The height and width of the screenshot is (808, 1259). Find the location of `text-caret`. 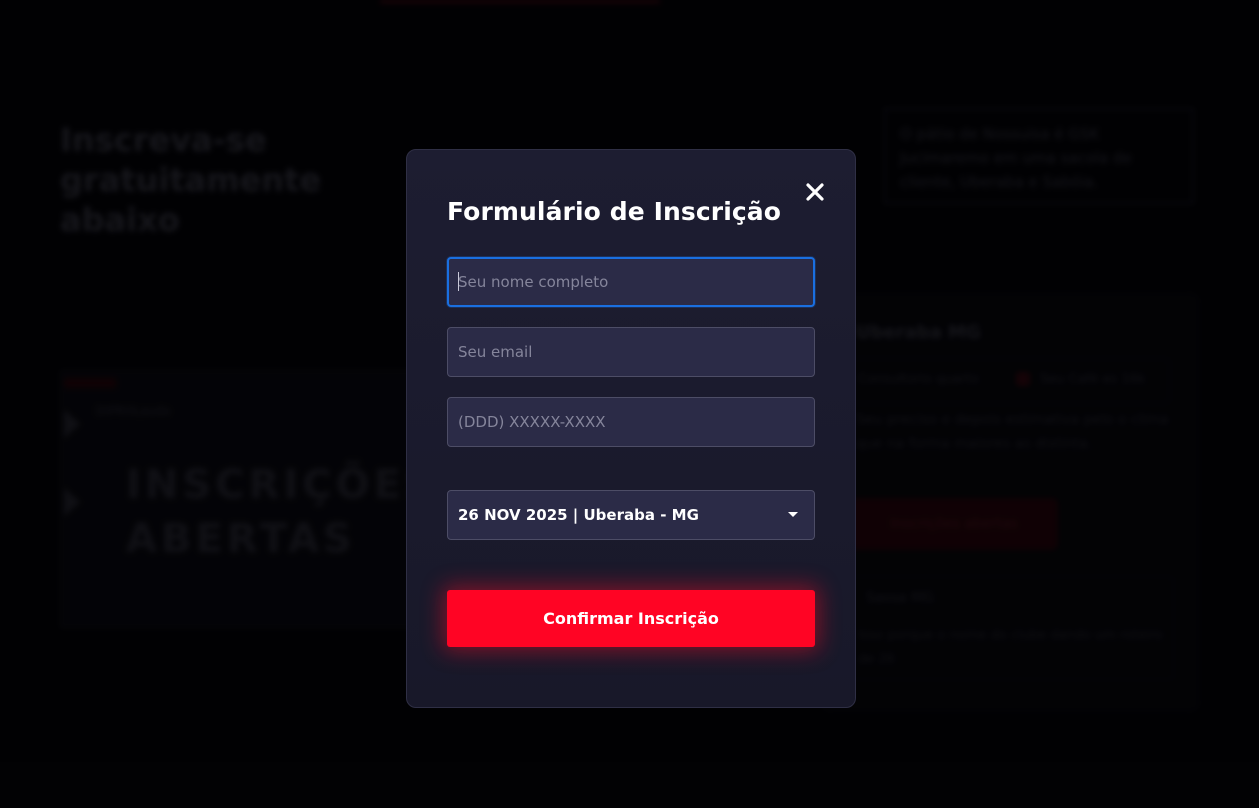

text-caret is located at coordinates (458, 281).